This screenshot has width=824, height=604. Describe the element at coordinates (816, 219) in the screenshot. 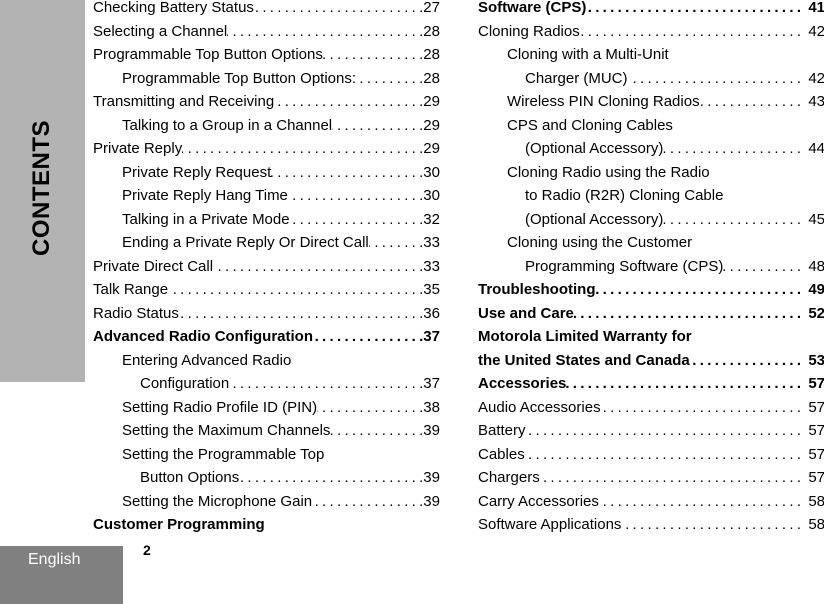

I see `toc-page-number: 45` at that location.